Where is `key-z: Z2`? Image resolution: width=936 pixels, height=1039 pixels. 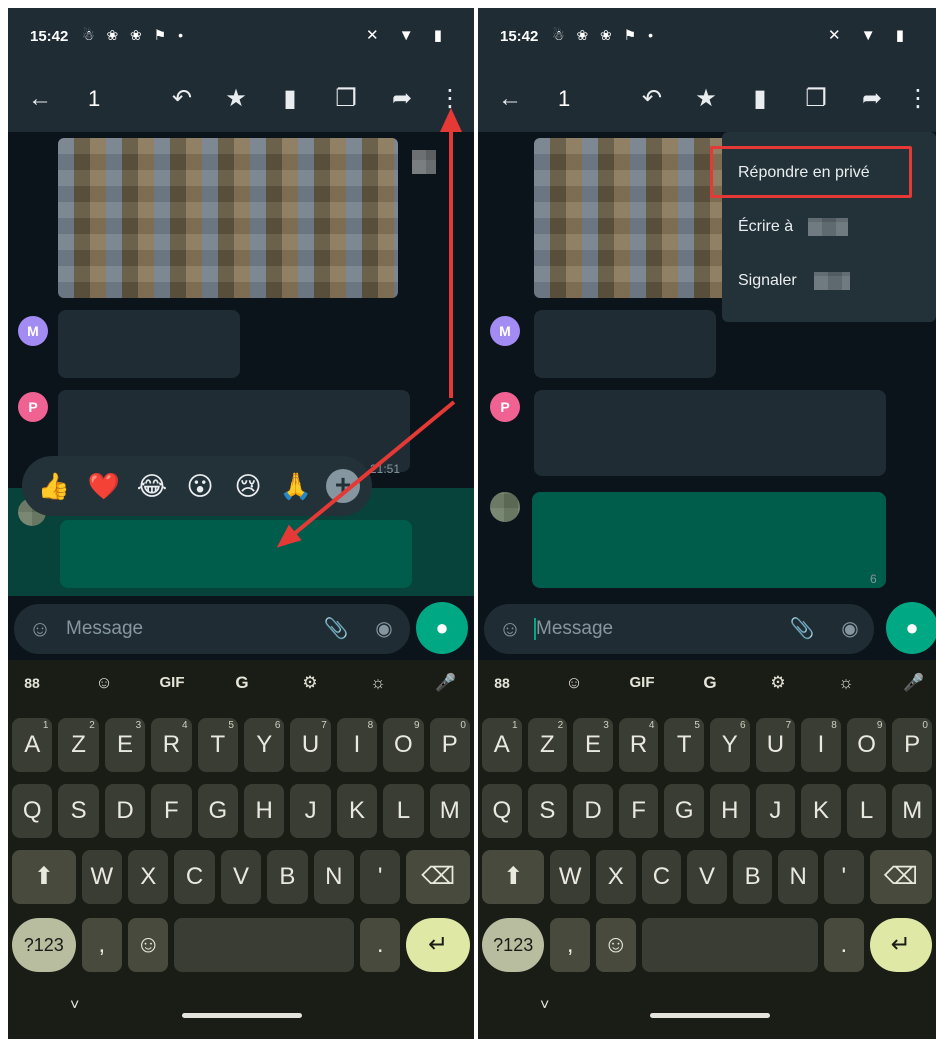 key-z: Z2 is located at coordinates (547, 745).